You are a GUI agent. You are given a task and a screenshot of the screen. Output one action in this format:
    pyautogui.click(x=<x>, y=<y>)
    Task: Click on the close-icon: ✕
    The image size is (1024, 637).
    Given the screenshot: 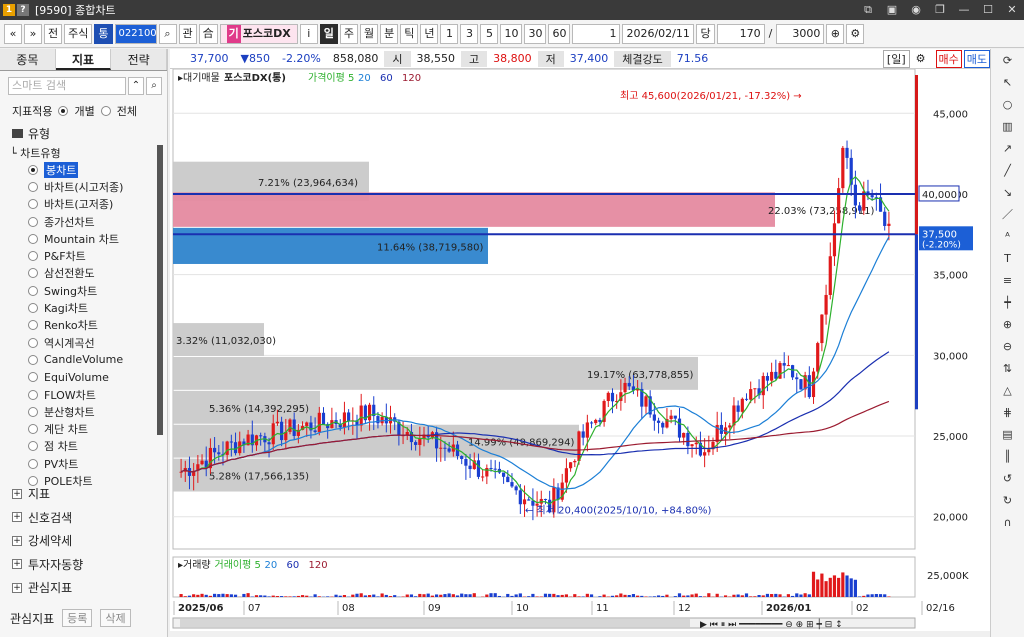 What is the action you would take?
    pyautogui.click(x=1012, y=10)
    